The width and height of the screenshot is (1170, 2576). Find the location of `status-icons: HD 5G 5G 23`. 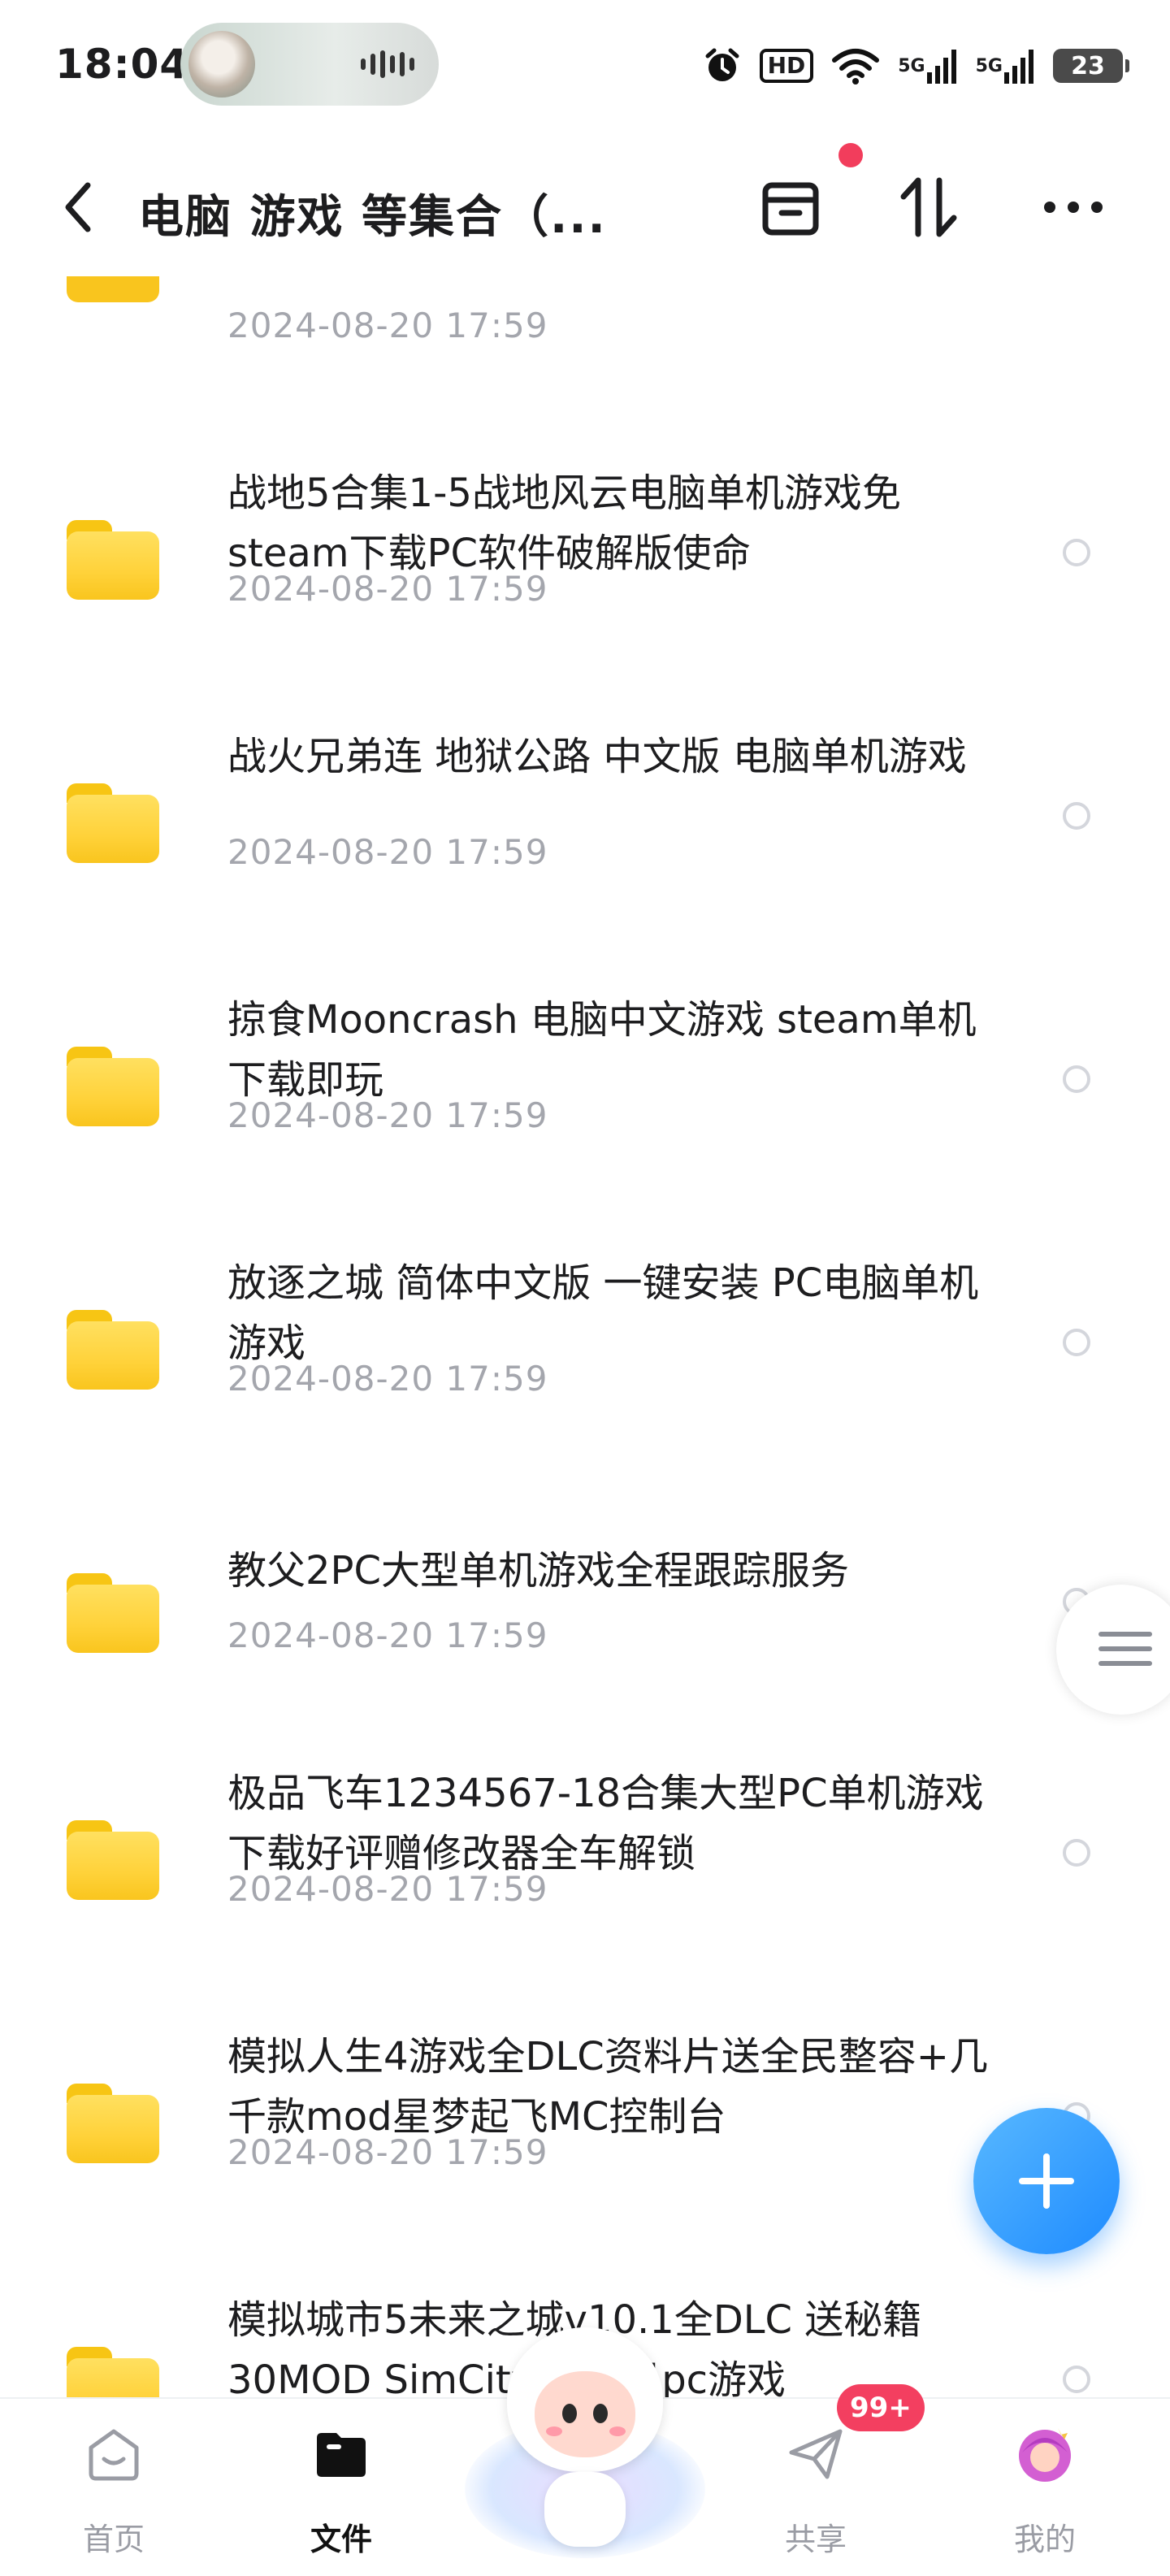

status-icons: HD 5G 5G 23 is located at coordinates (916, 66).